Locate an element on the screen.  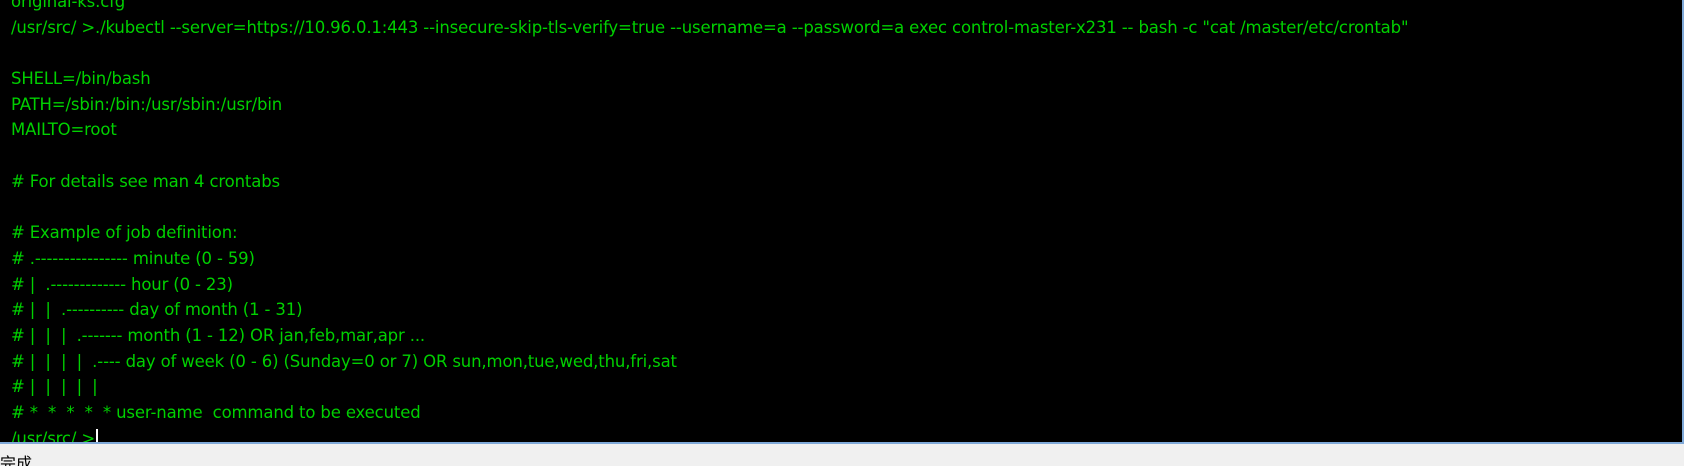
terminal-line: MAILTO=root is located at coordinates (64, 130).